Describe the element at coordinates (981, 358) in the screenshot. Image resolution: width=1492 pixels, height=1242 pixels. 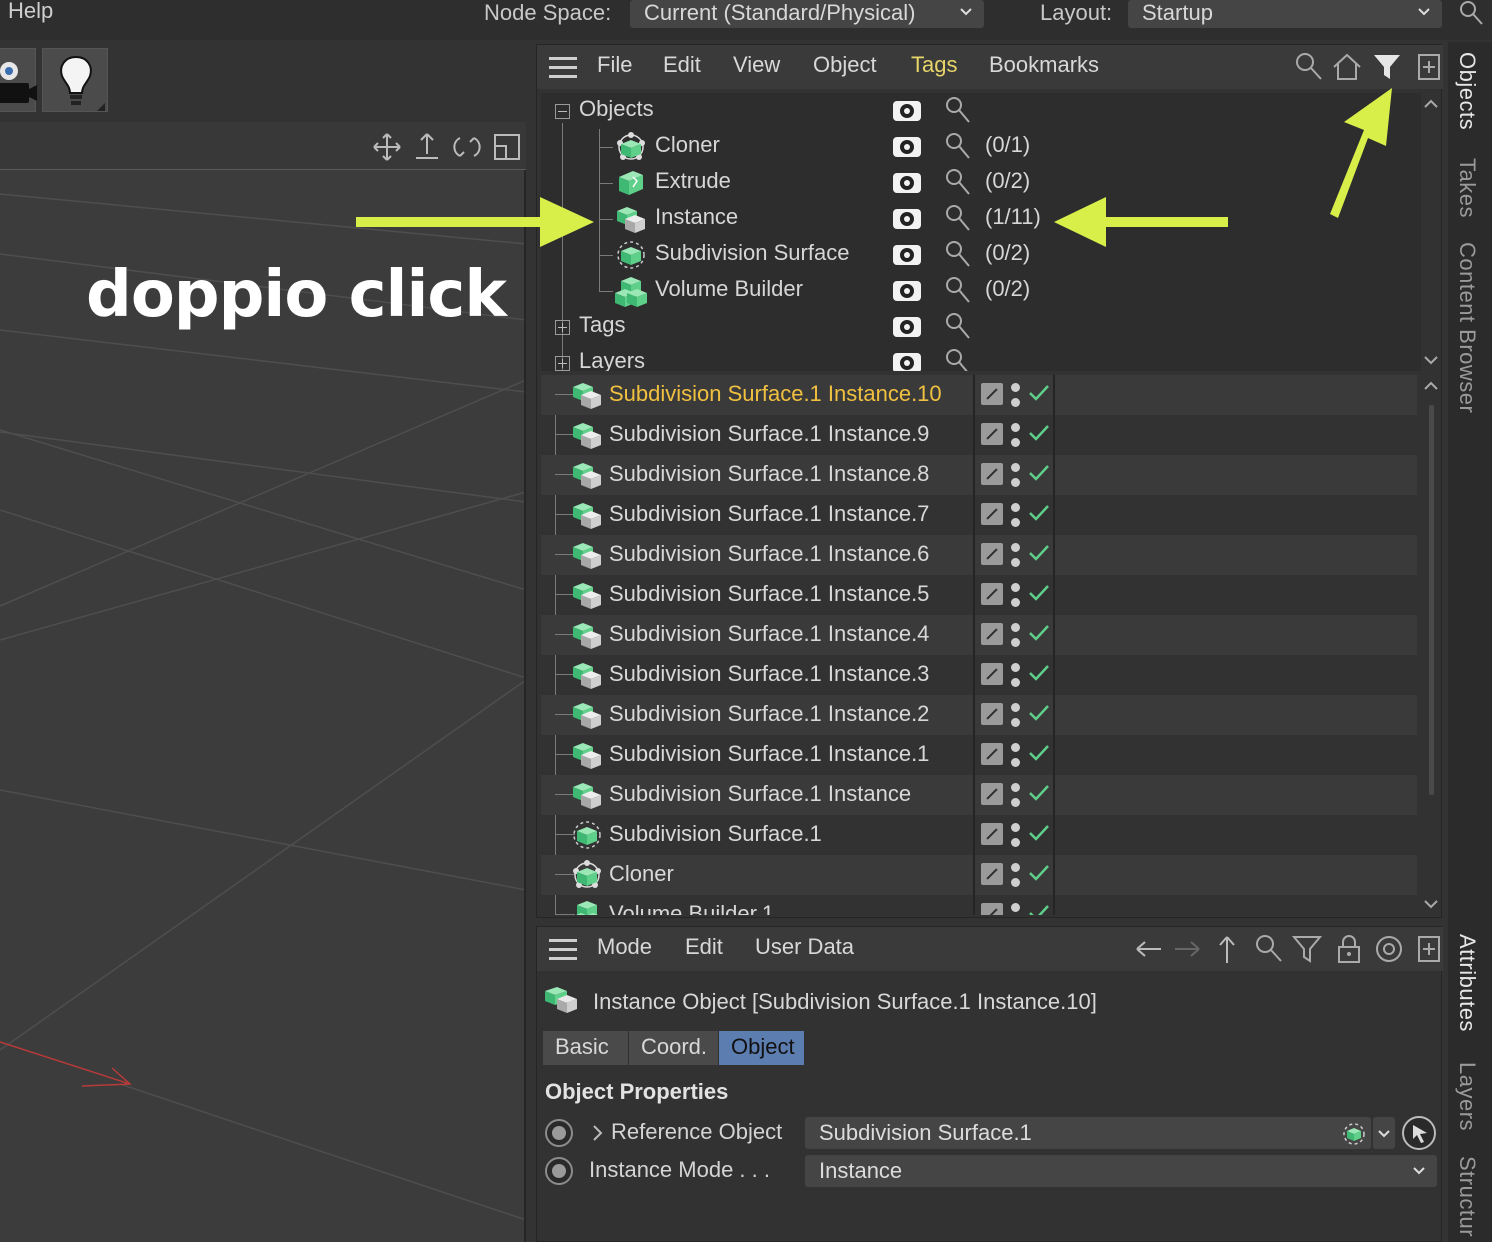
I see `tree-row-layers: Layers` at that location.